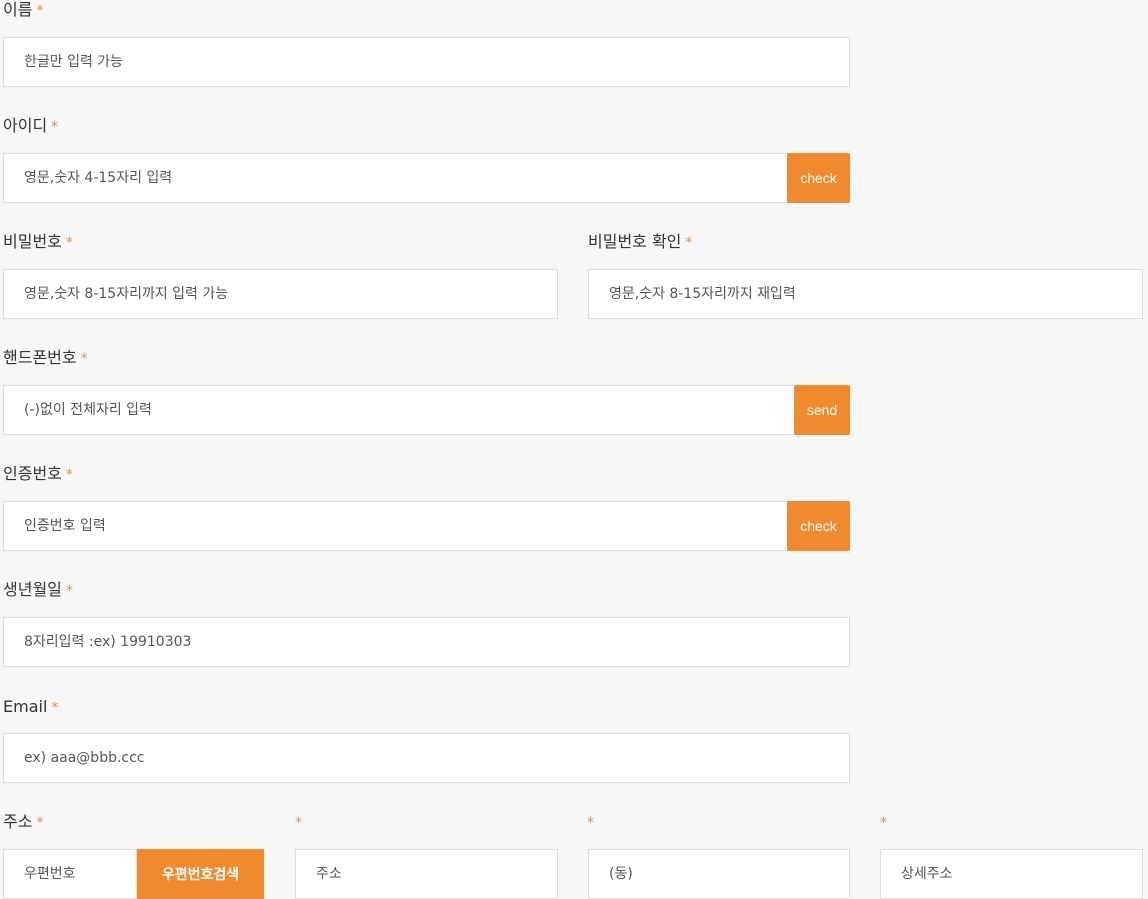  What do you see at coordinates (426, 642) in the screenshot?
I see `birth-input` at bounding box center [426, 642].